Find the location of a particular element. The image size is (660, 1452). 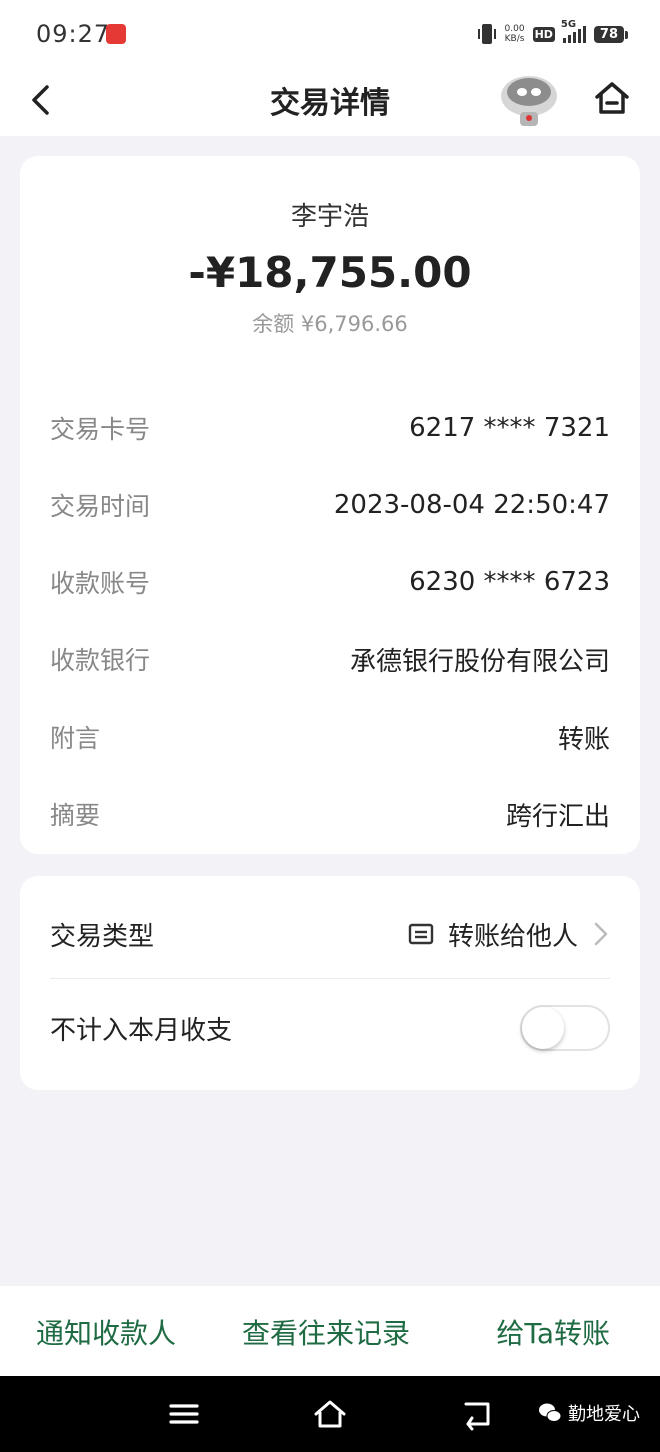

detail-row-time: 交易时间 2023-08-04 22:50:47 is located at coordinates (330, 505).